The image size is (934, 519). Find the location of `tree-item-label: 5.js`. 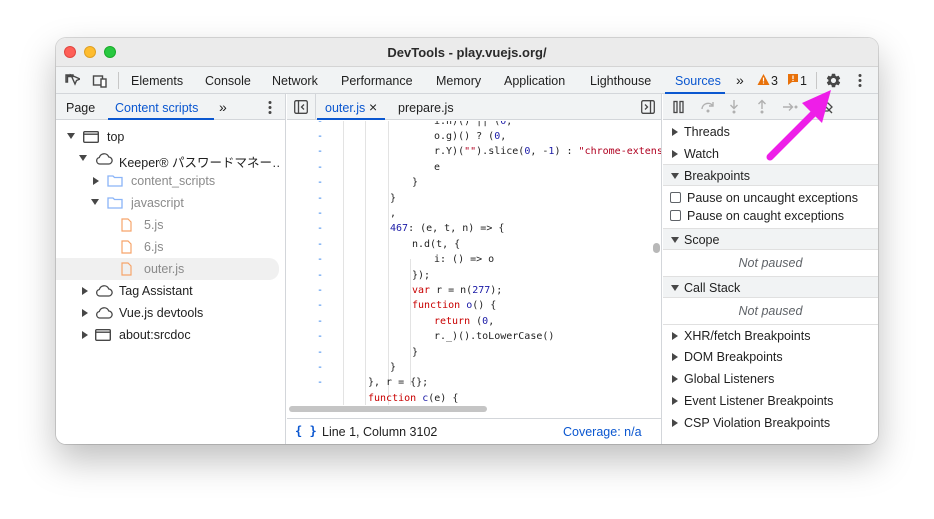

tree-item-label: 5.js is located at coordinates (154, 225).